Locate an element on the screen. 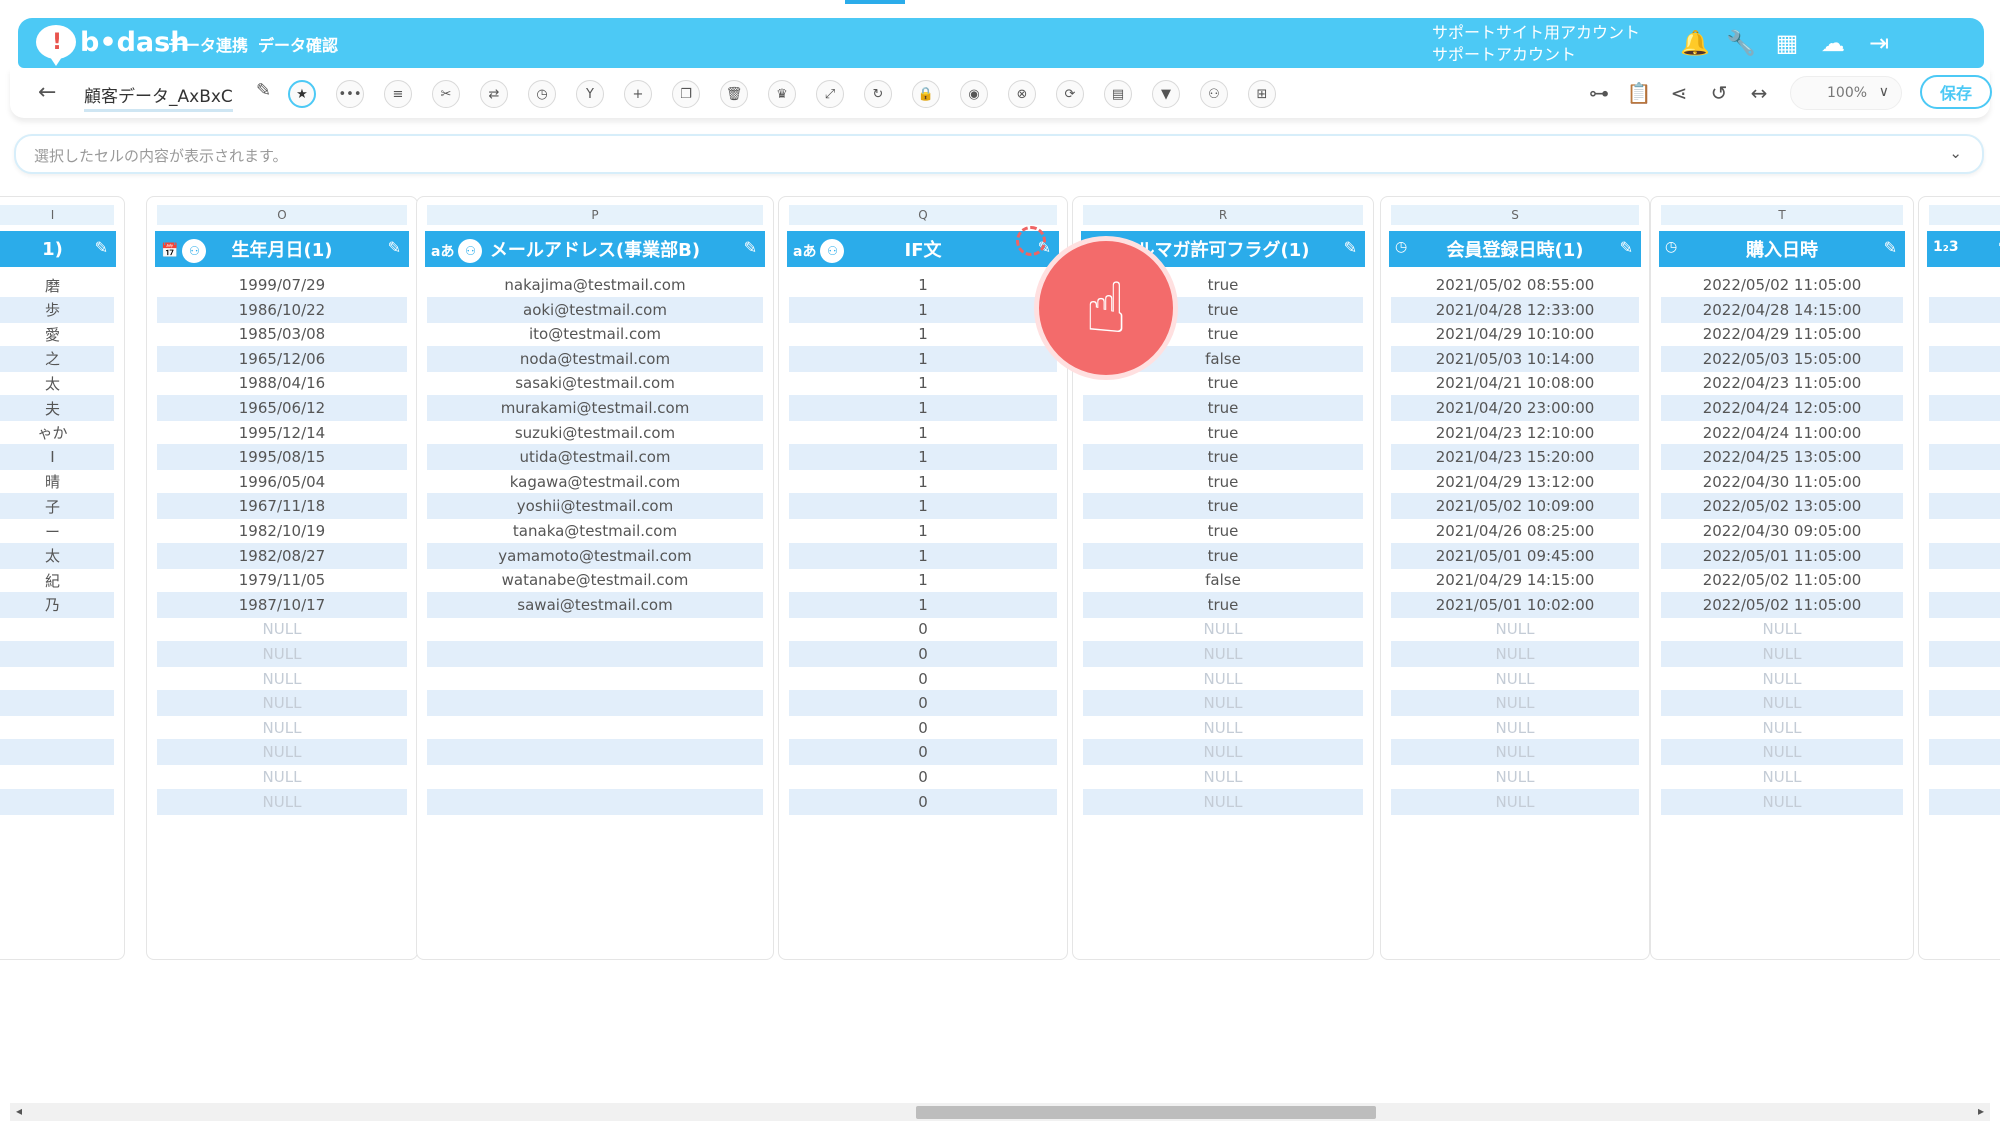 The image size is (2000, 1125). table-cell: 之 is located at coordinates (57, 358).